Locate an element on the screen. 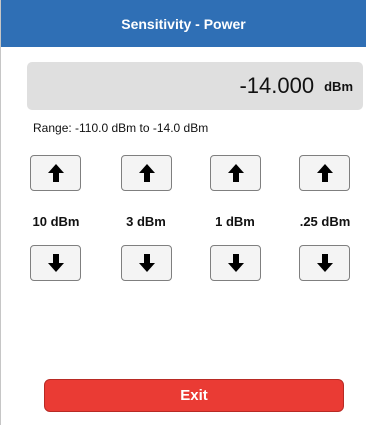 This screenshot has height=425, width=366. step-10-up-button is located at coordinates (55, 173).